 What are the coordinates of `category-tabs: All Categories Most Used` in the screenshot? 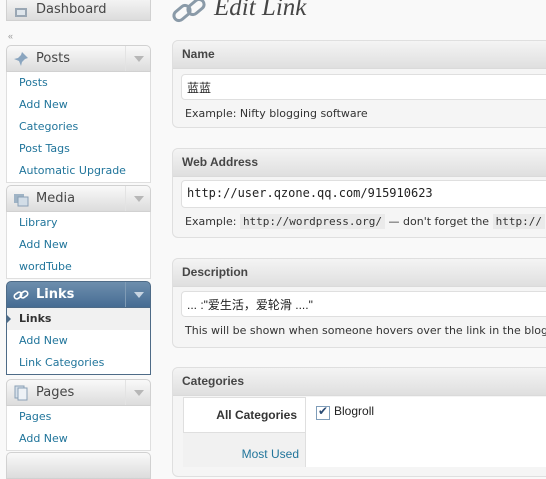 It's located at (244, 432).